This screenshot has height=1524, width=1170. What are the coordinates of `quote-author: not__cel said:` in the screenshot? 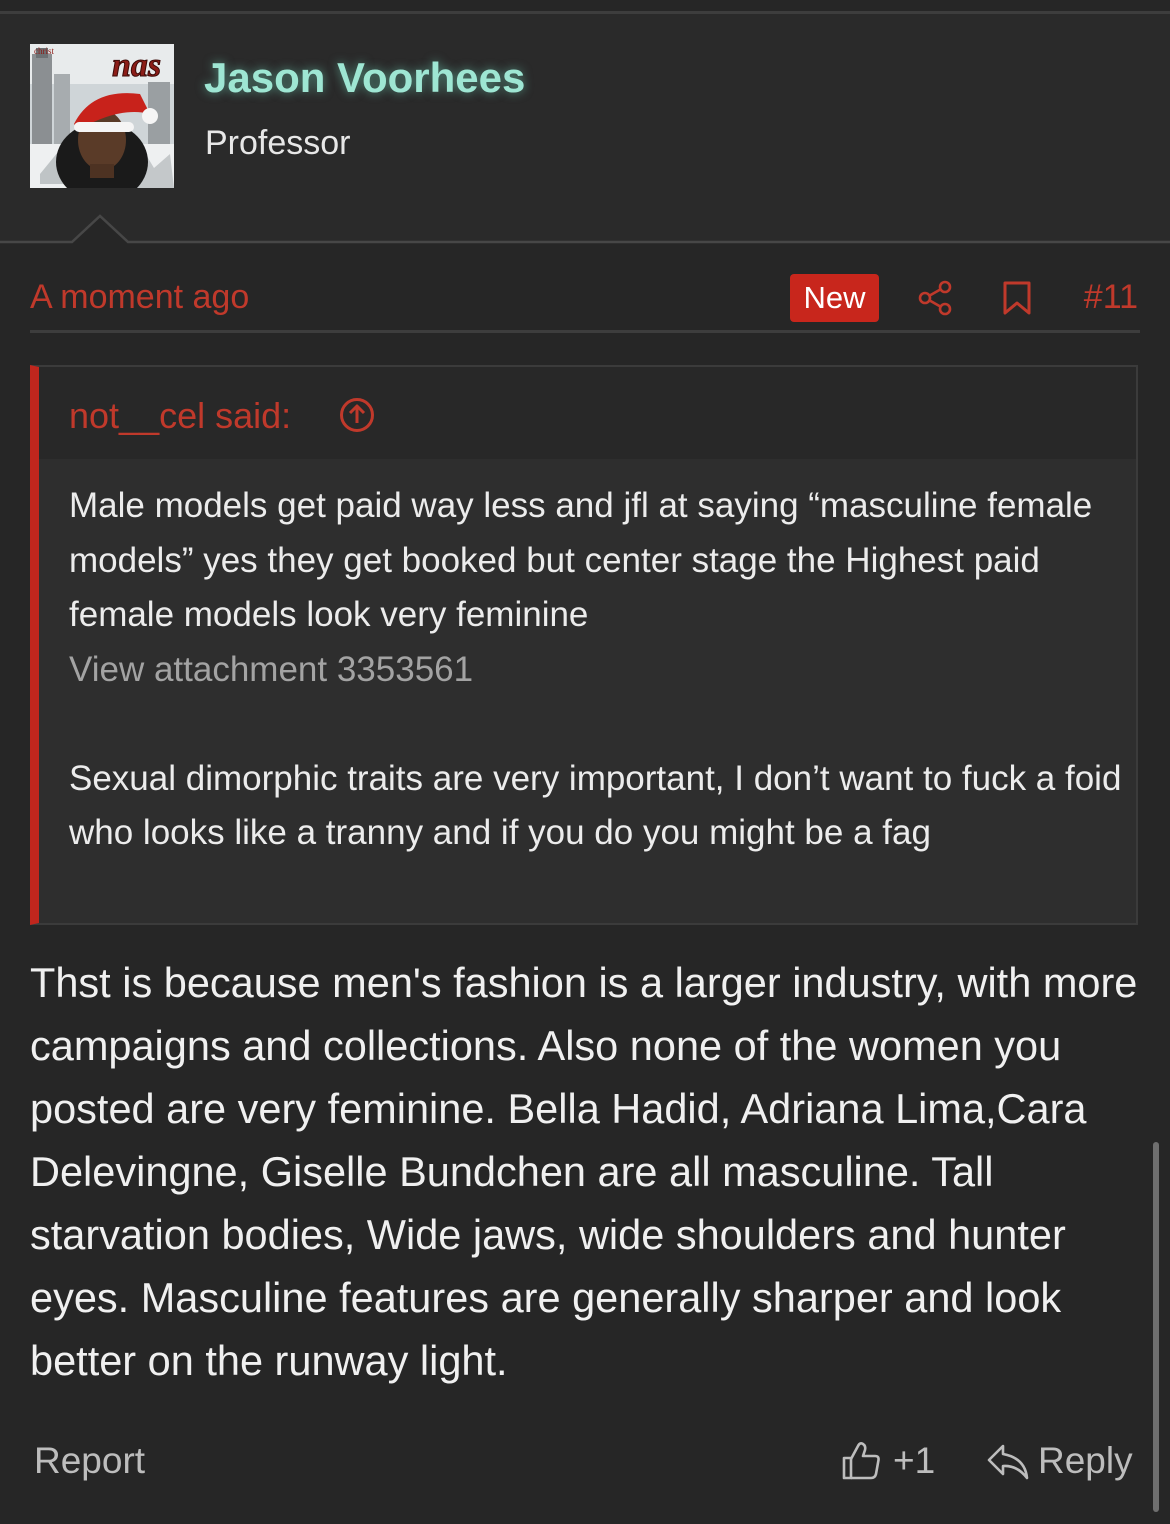 It's located at (180, 416).